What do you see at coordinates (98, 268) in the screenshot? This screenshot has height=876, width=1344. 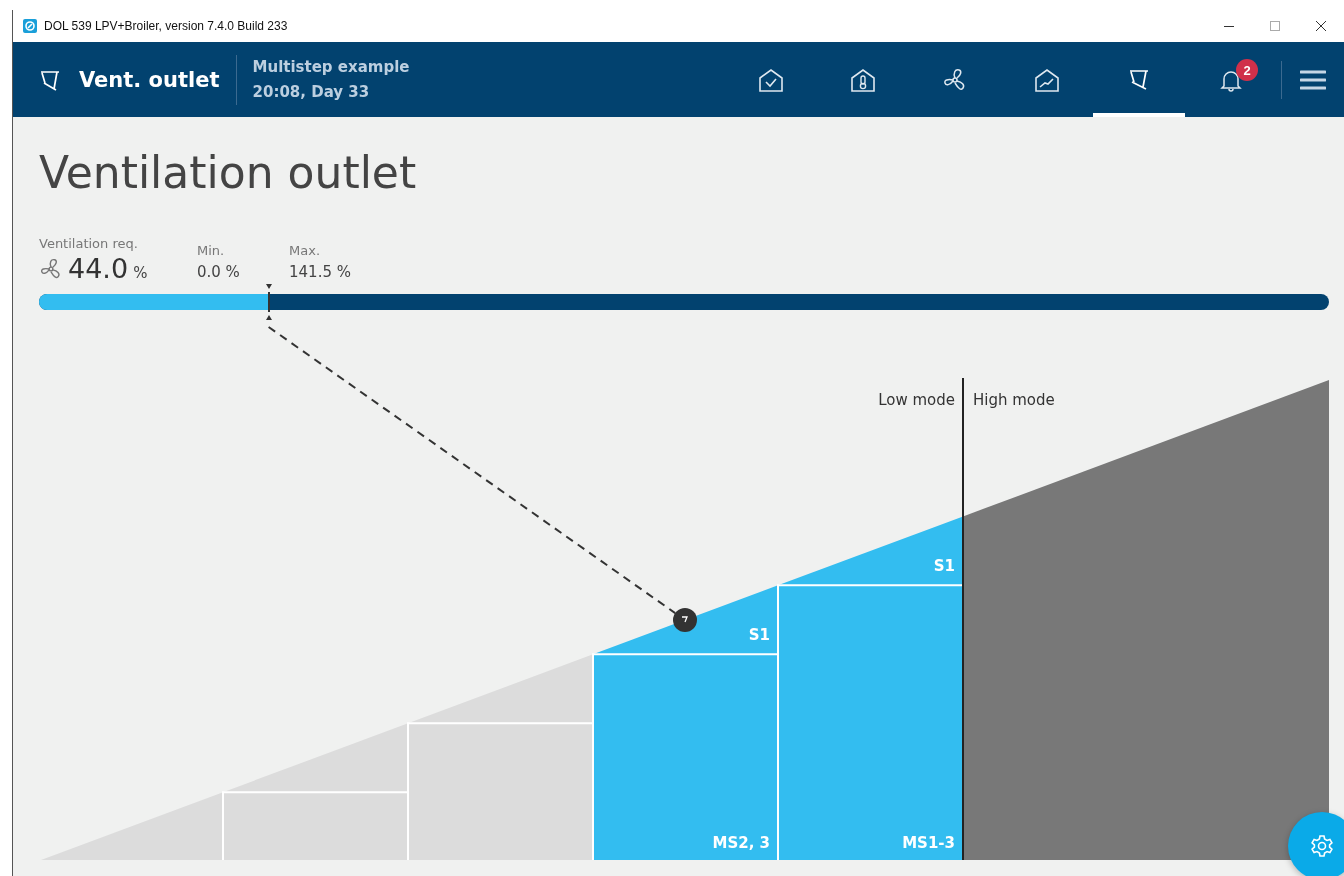 I see `ventilation-value: 44.0` at bounding box center [98, 268].